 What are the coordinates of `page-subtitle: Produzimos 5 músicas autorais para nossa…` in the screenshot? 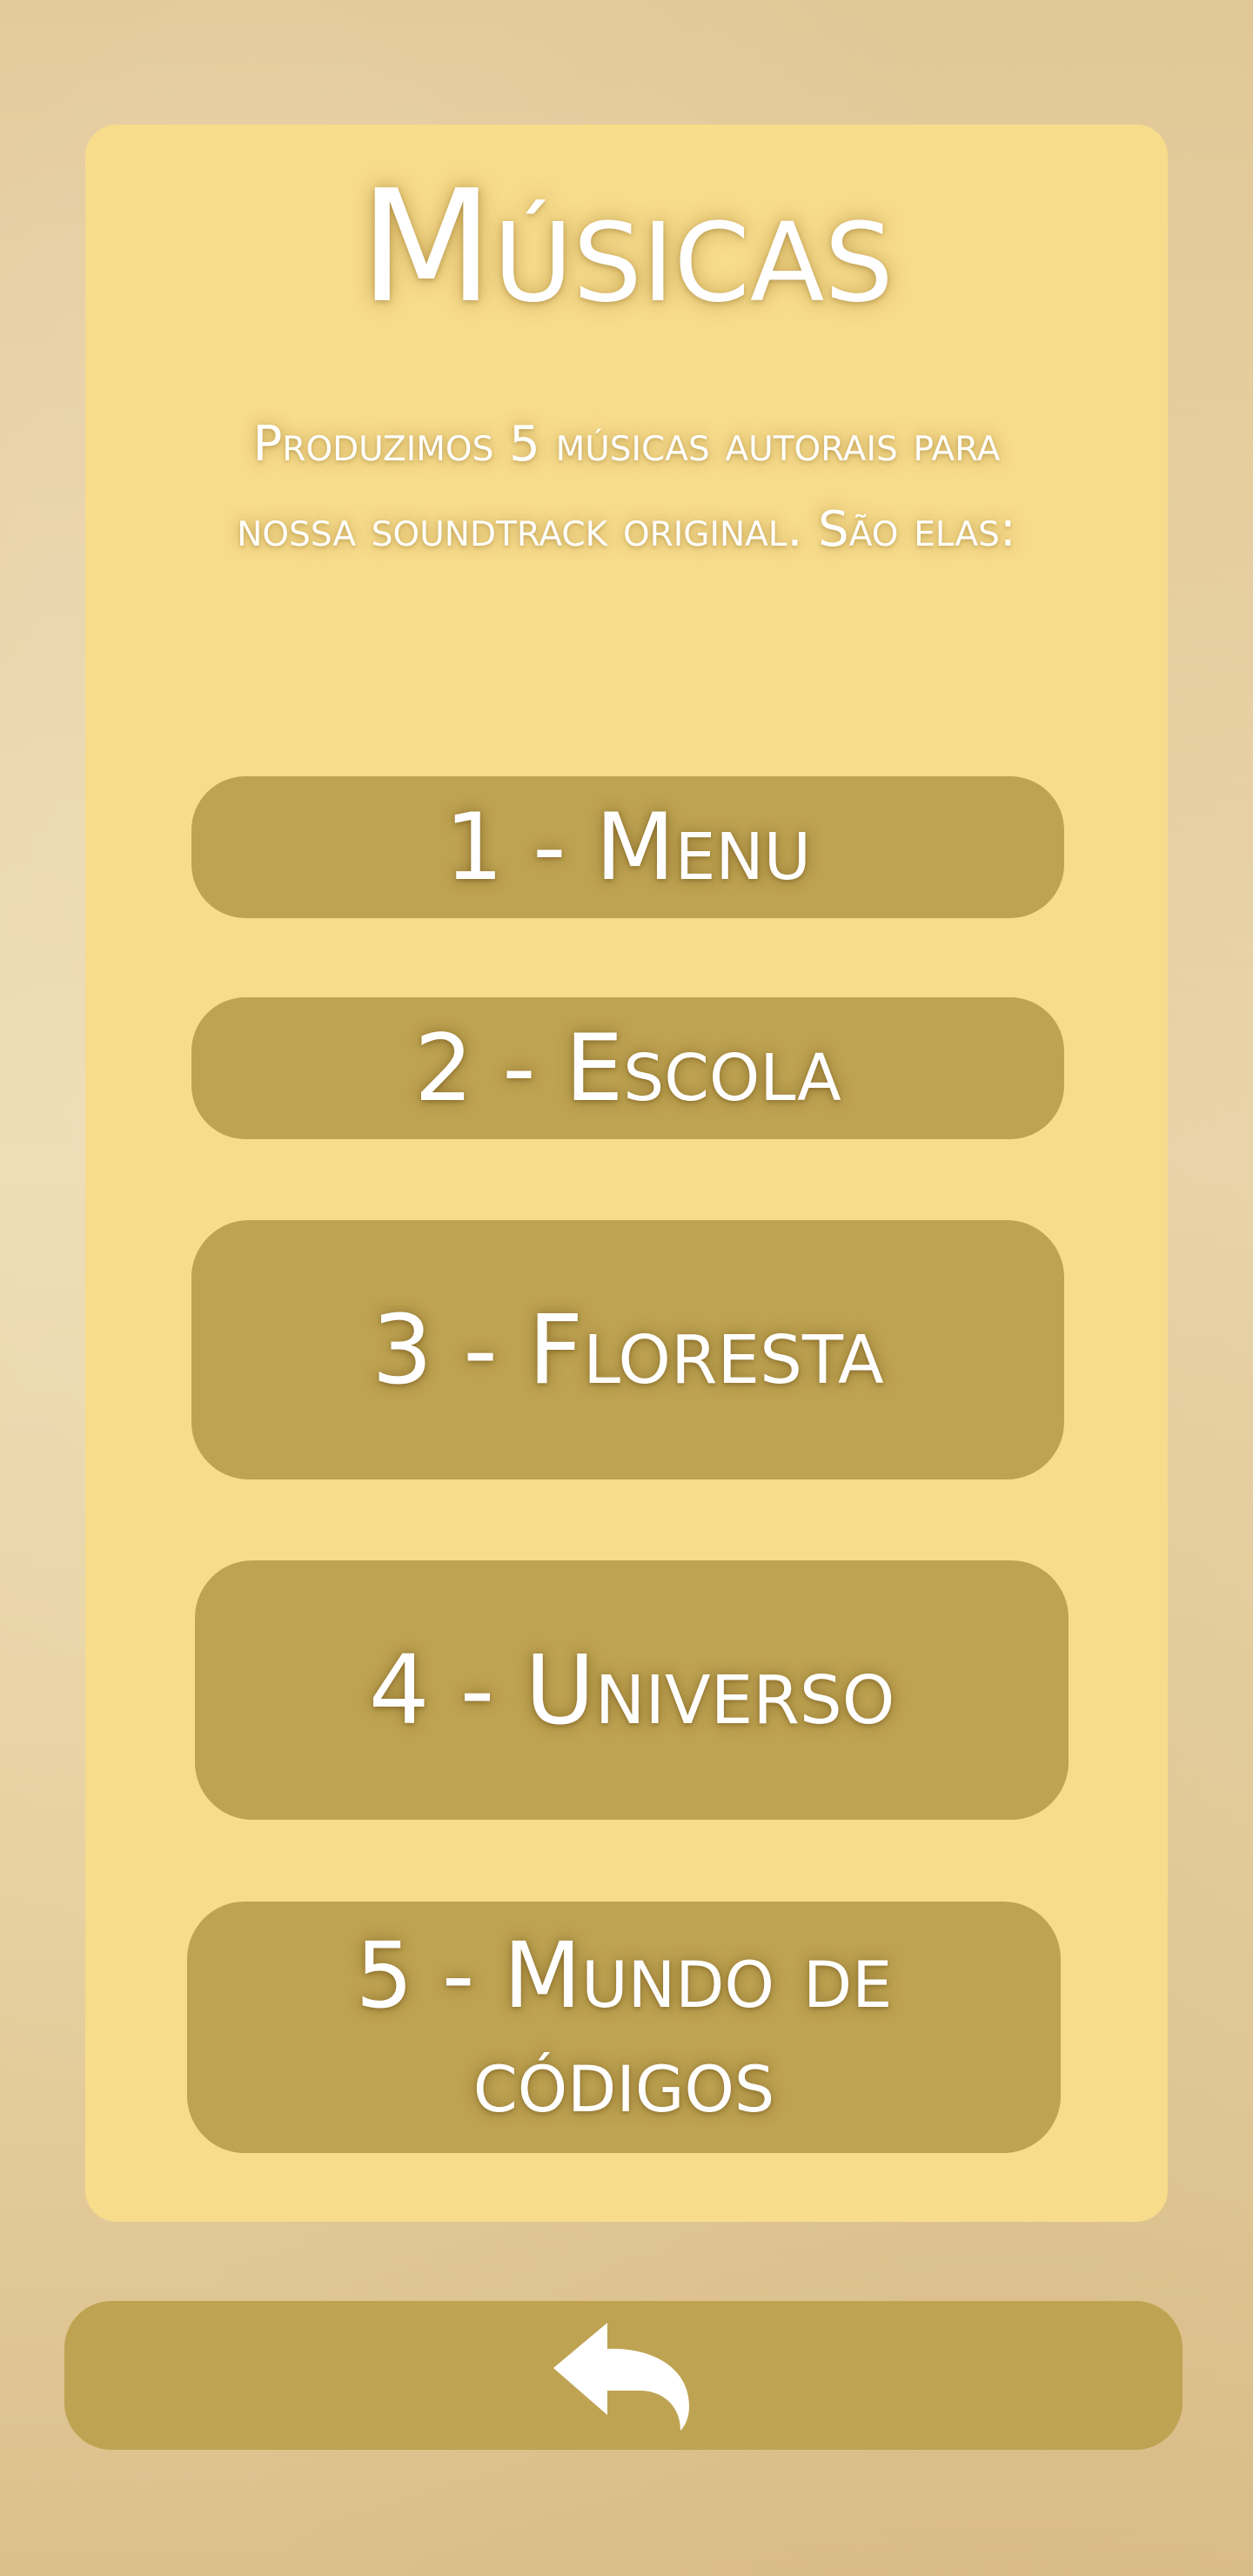 It's located at (626, 487).